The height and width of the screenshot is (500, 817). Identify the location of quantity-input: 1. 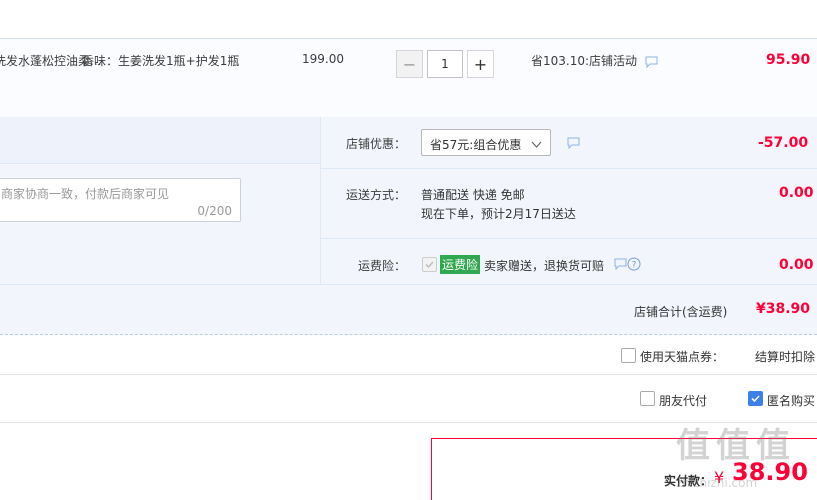
(445, 64).